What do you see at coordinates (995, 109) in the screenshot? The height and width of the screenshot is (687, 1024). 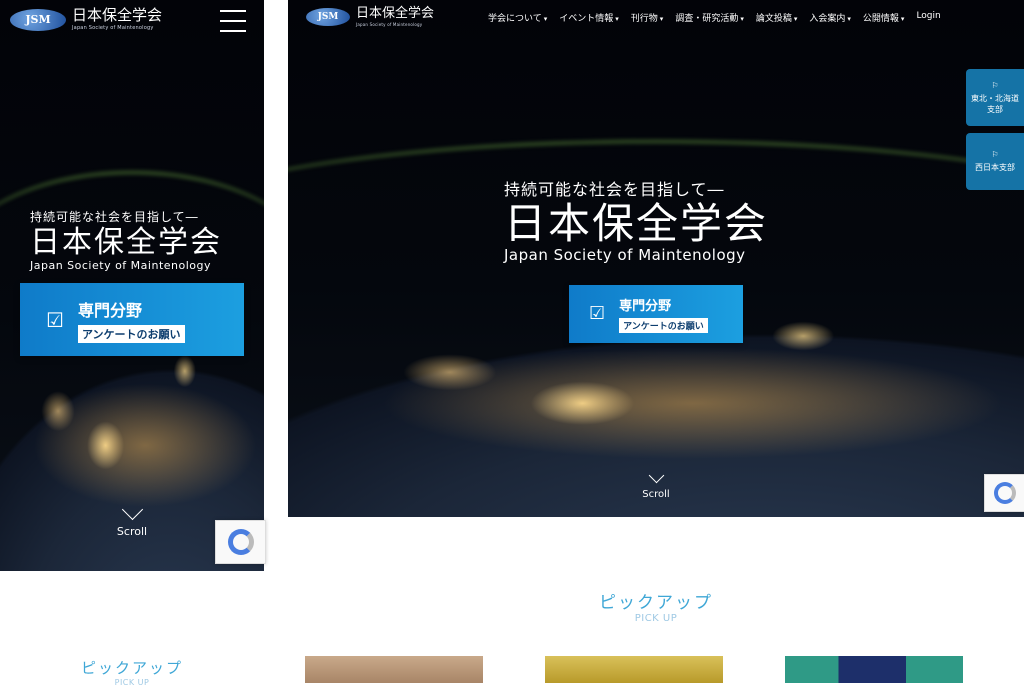 I see `side-tab-label-2: 支部` at bounding box center [995, 109].